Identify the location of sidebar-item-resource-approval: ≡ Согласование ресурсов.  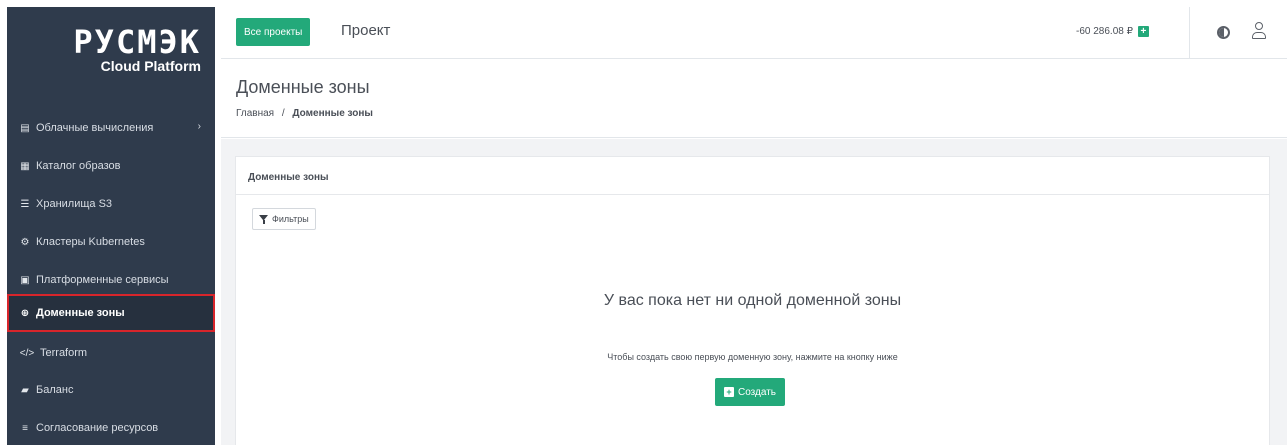
(111, 427).